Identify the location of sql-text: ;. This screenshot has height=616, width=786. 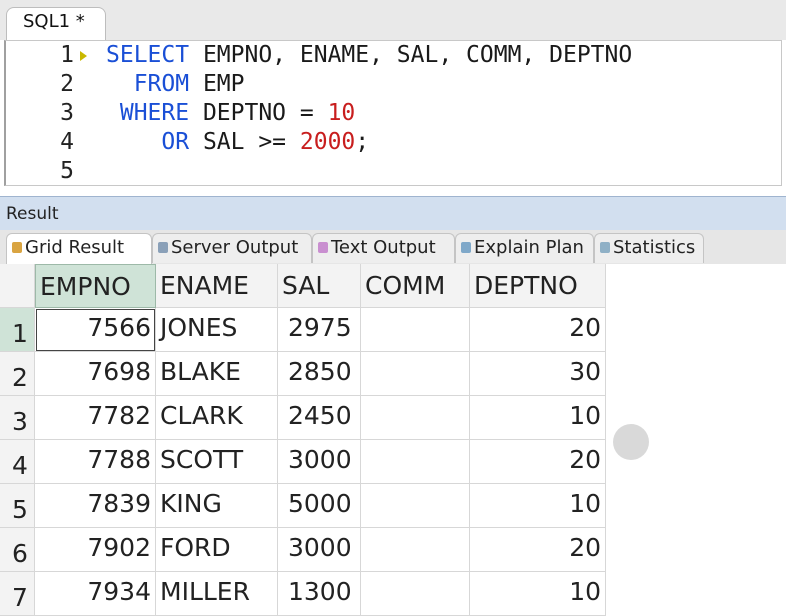
(362, 142).